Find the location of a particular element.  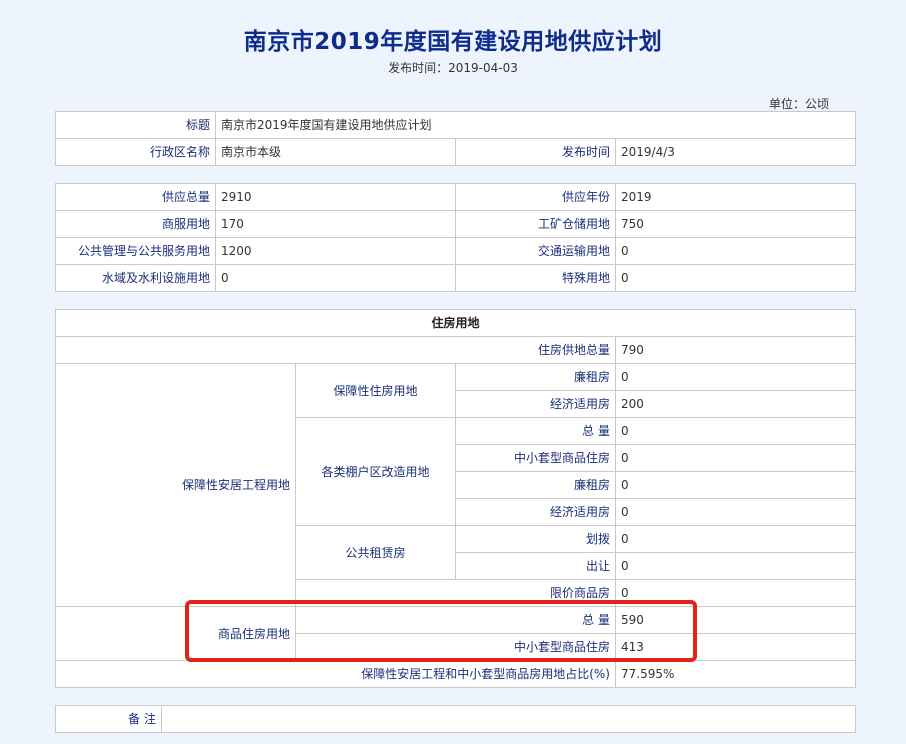

table-row: 商服用地 170 工矿仓储用地 750 is located at coordinates (455, 224).